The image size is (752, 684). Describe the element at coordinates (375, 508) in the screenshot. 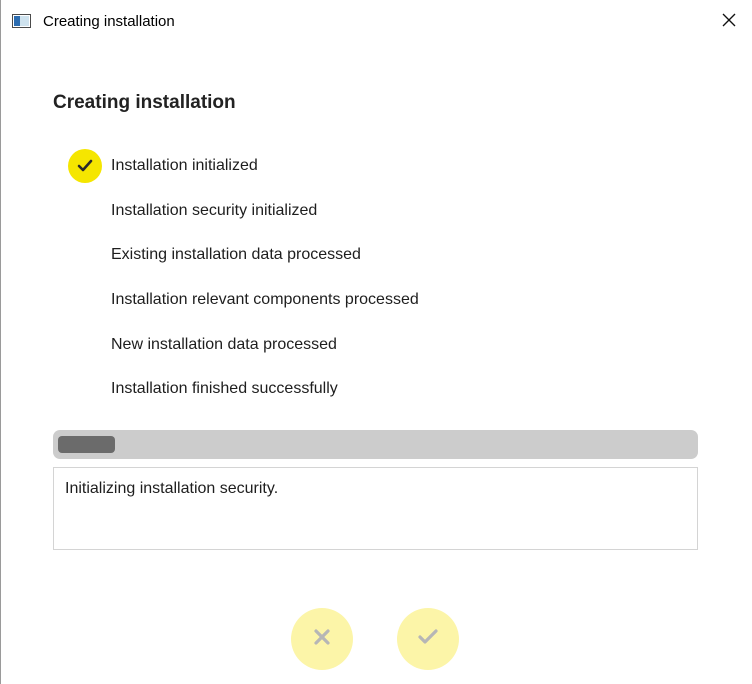

I see `status-log-box: Initializing installation security.` at that location.